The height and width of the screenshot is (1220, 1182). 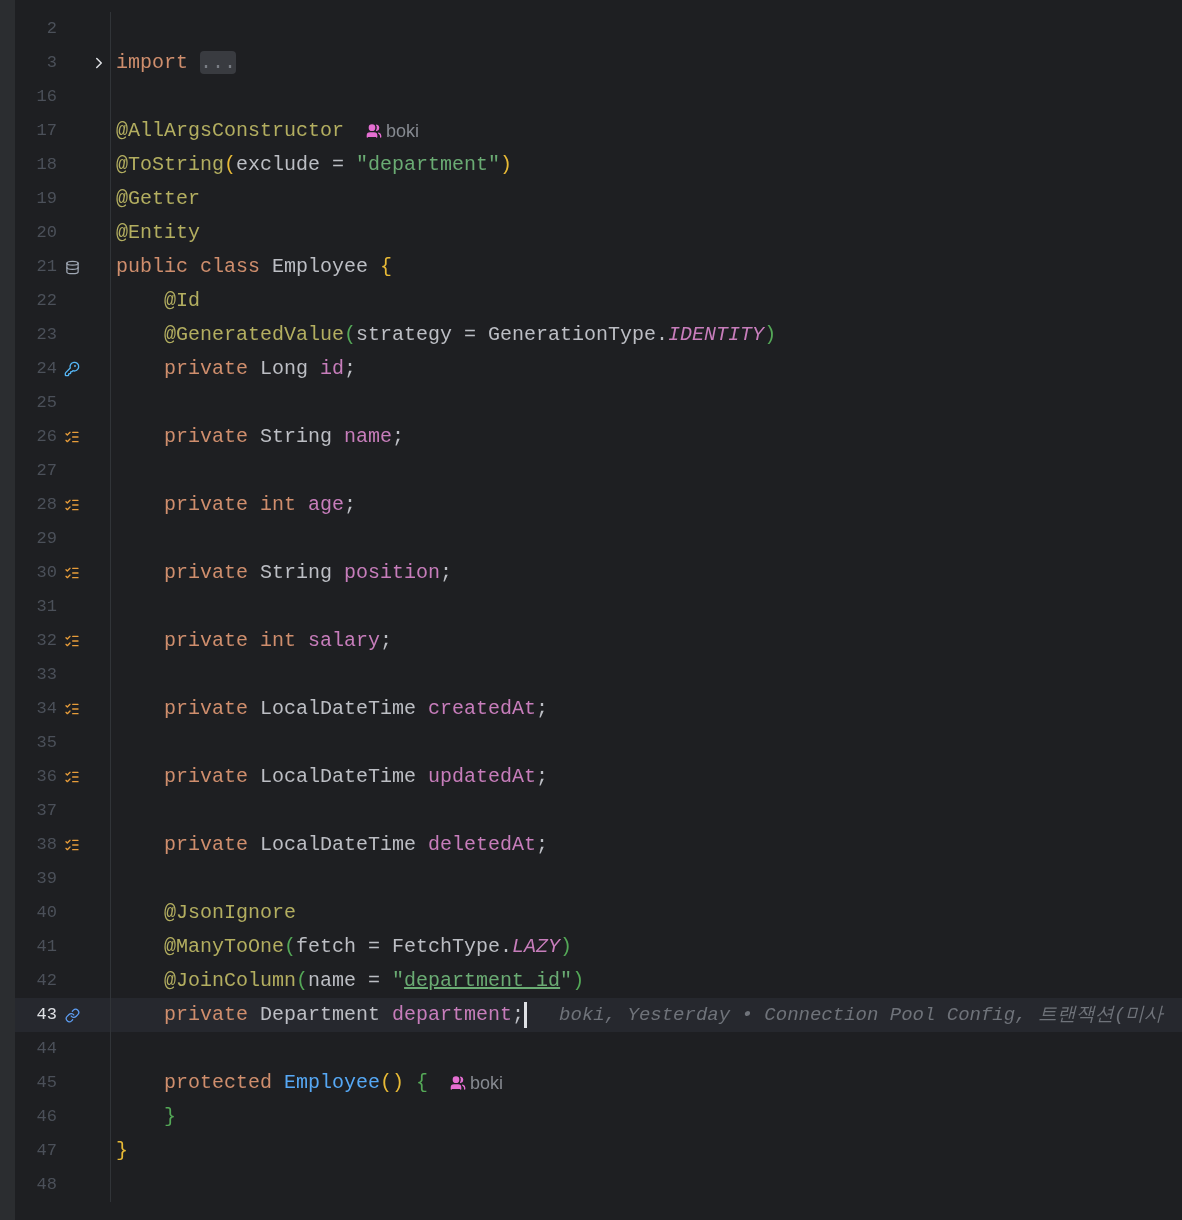 I want to click on code-line: private Department department;, so click(x=344, y=1015).